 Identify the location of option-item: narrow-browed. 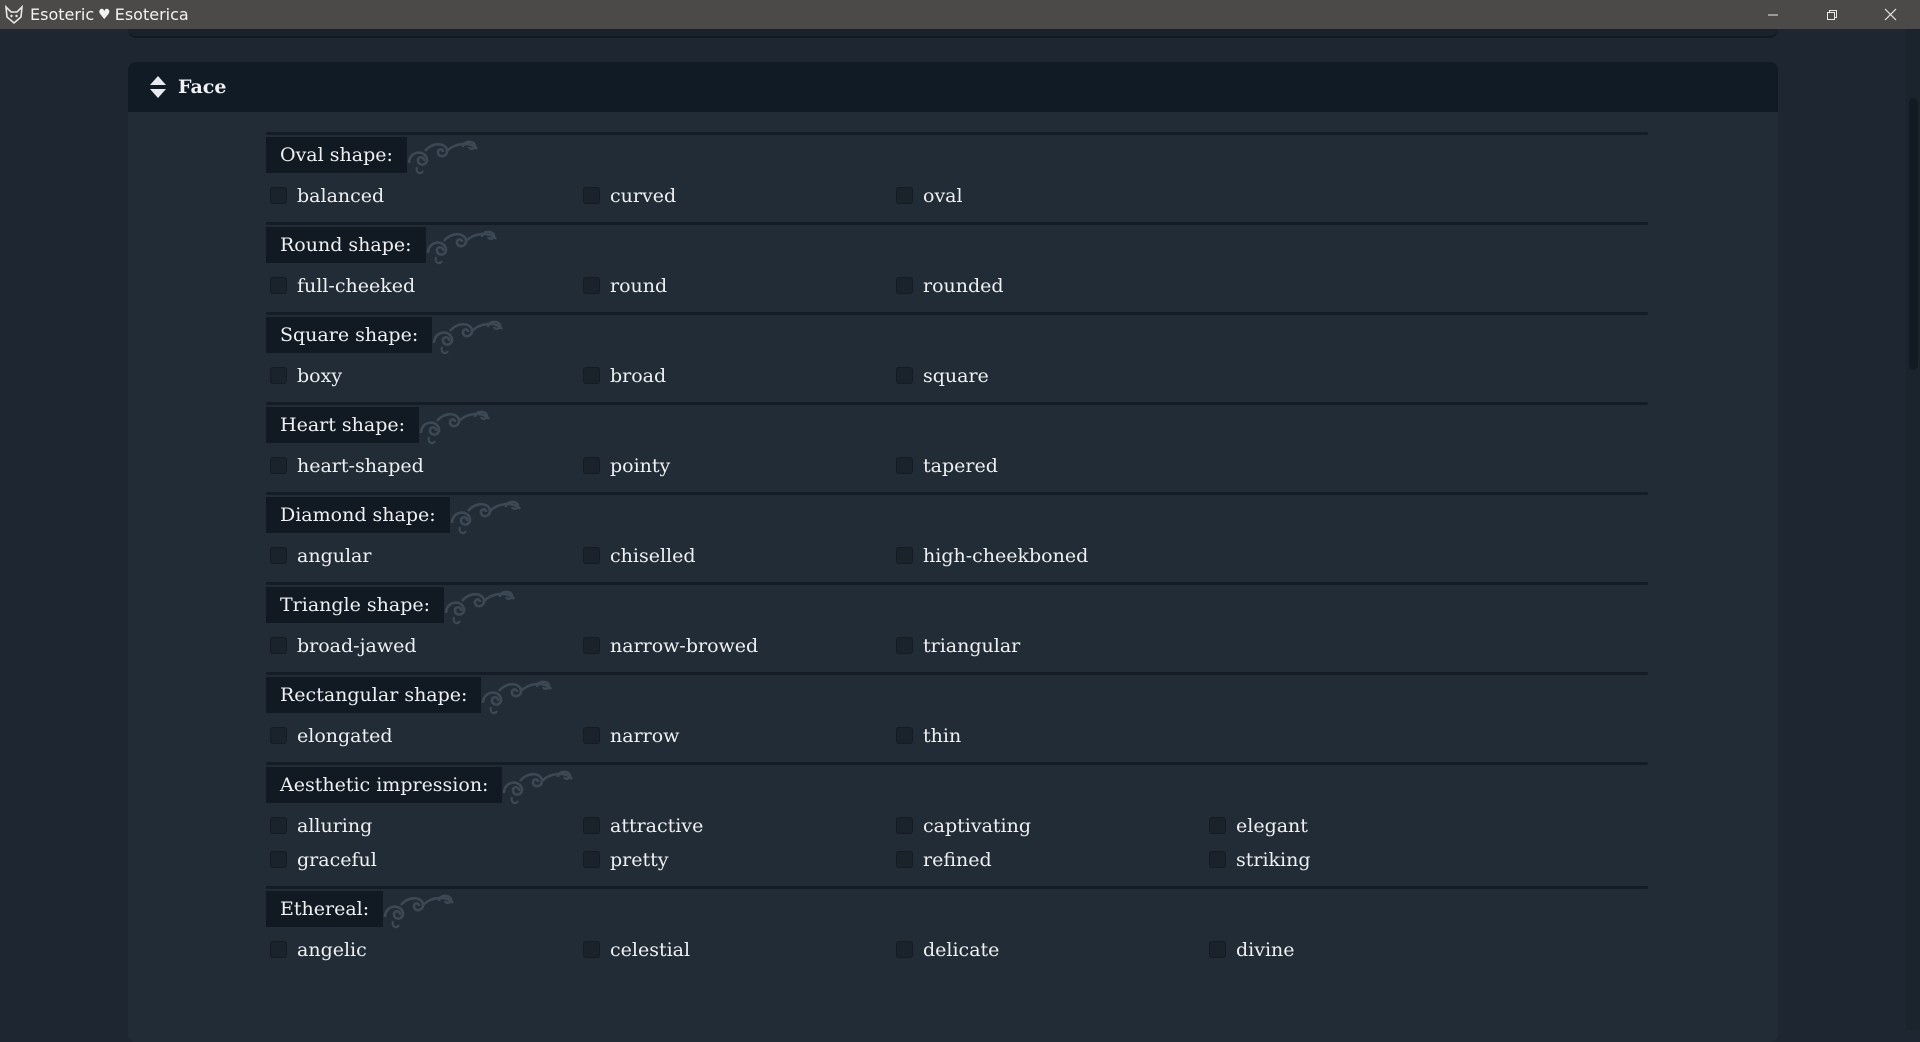
(735, 645).